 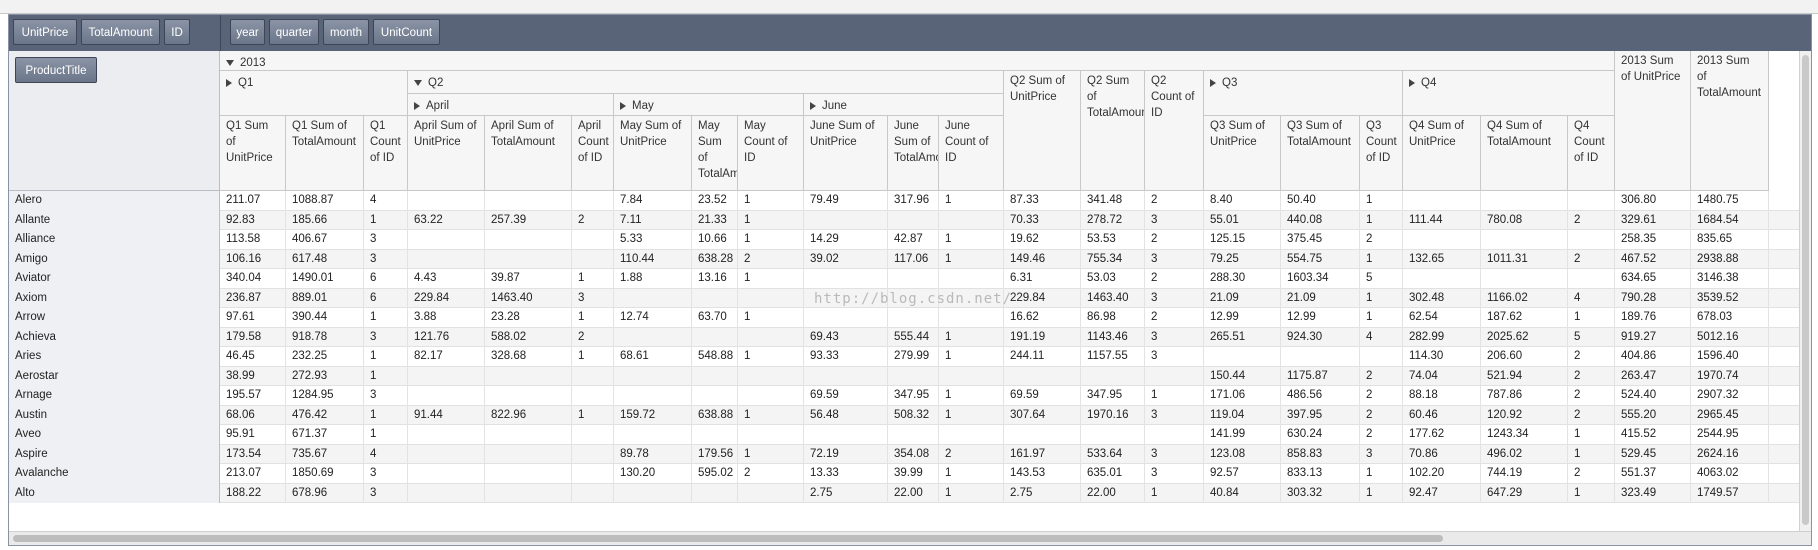 What do you see at coordinates (1320, 240) in the screenshot?
I see `table-cell: 375.45` at bounding box center [1320, 240].